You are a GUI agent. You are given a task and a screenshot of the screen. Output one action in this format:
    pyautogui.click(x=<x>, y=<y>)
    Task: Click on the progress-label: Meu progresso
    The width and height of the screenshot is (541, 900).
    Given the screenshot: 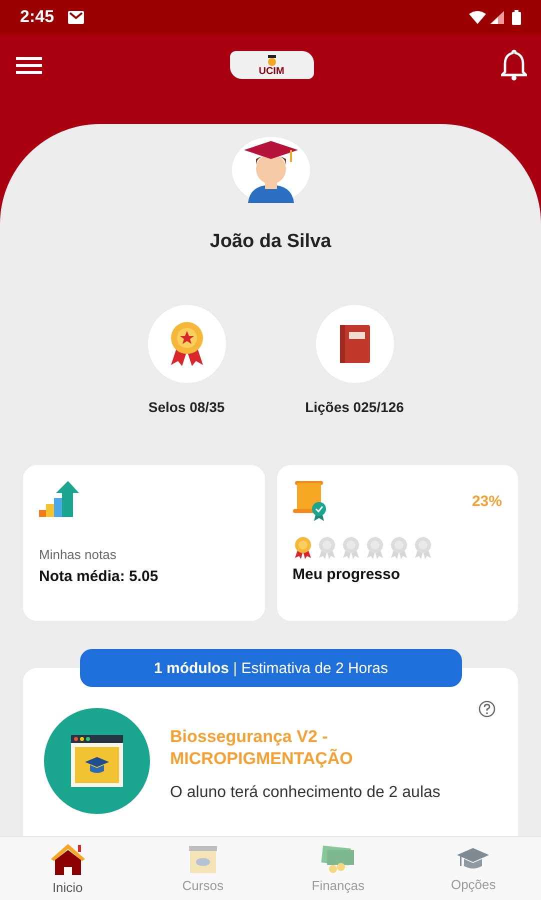 What is the action you would take?
    pyautogui.click(x=347, y=574)
    